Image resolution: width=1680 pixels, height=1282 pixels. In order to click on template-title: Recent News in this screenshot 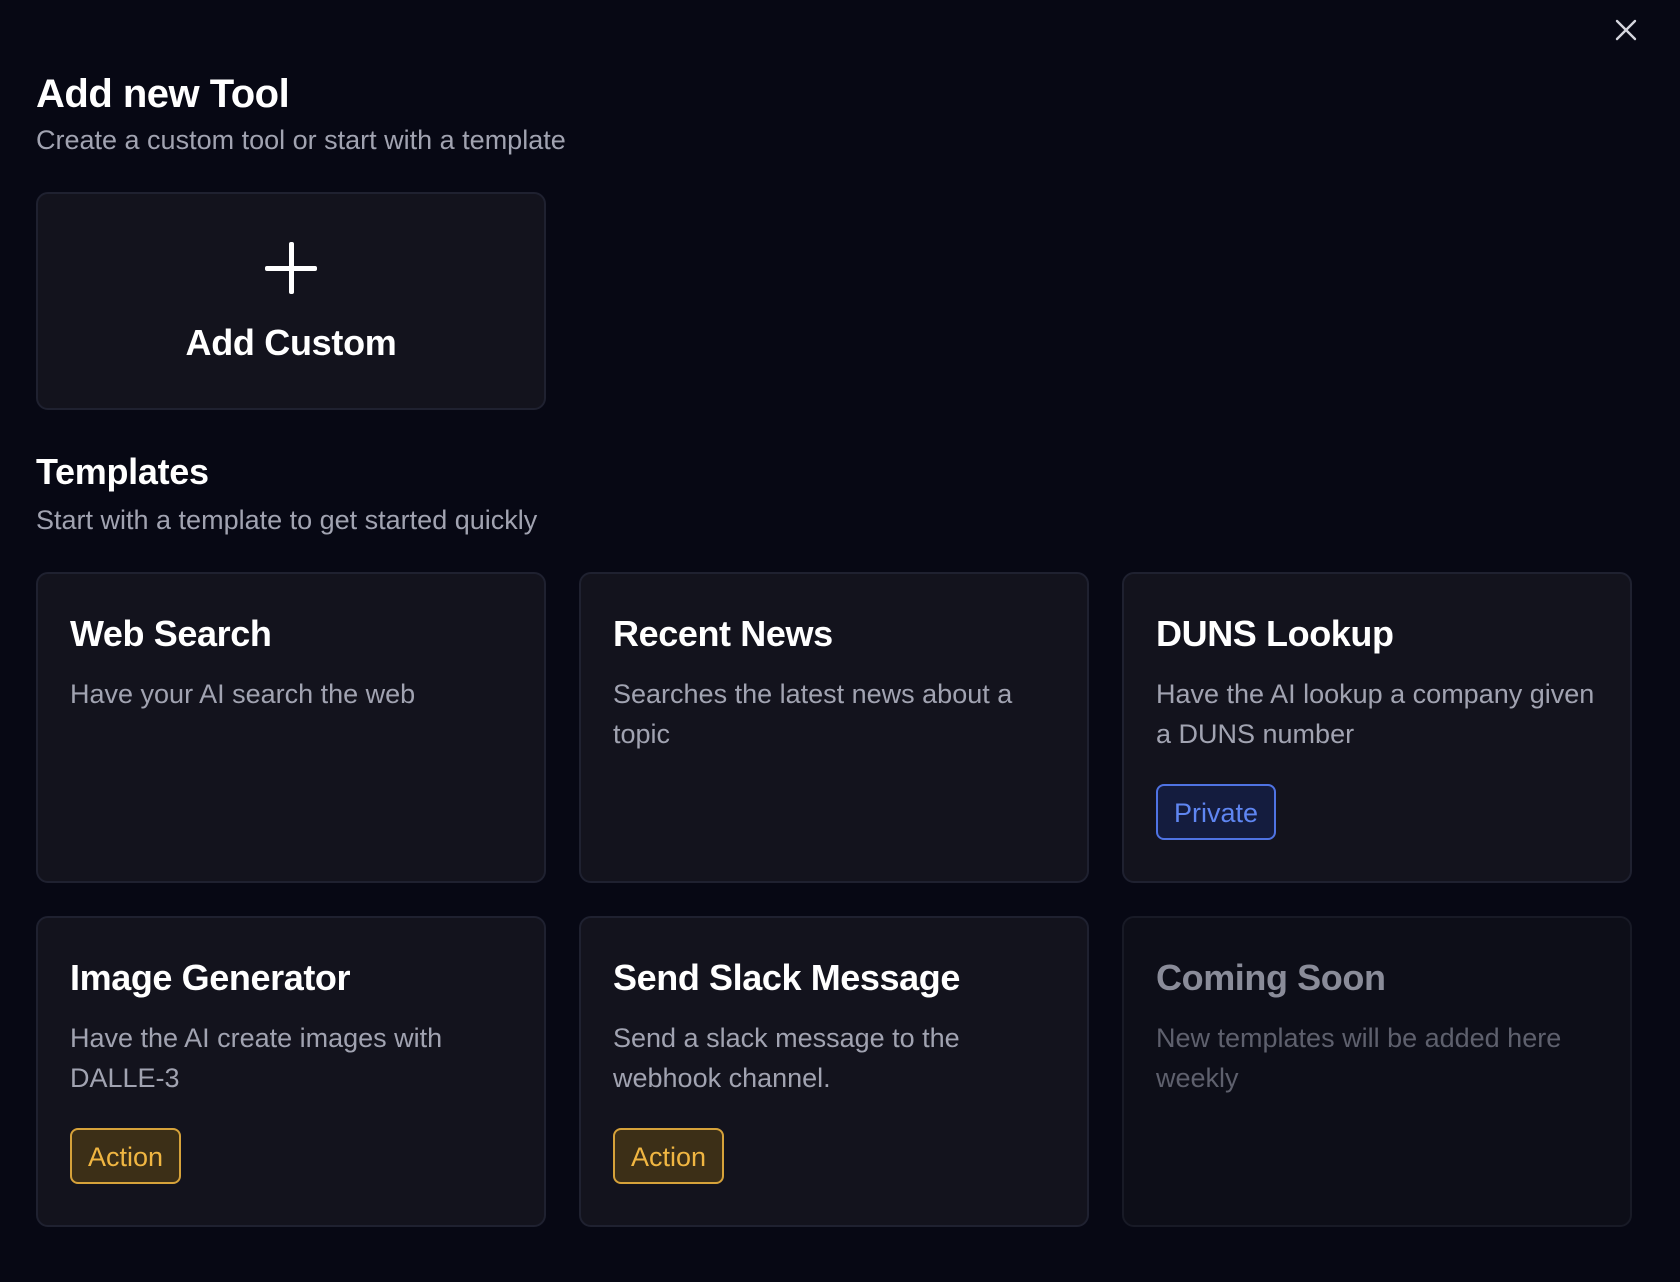, I will do `click(723, 633)`.